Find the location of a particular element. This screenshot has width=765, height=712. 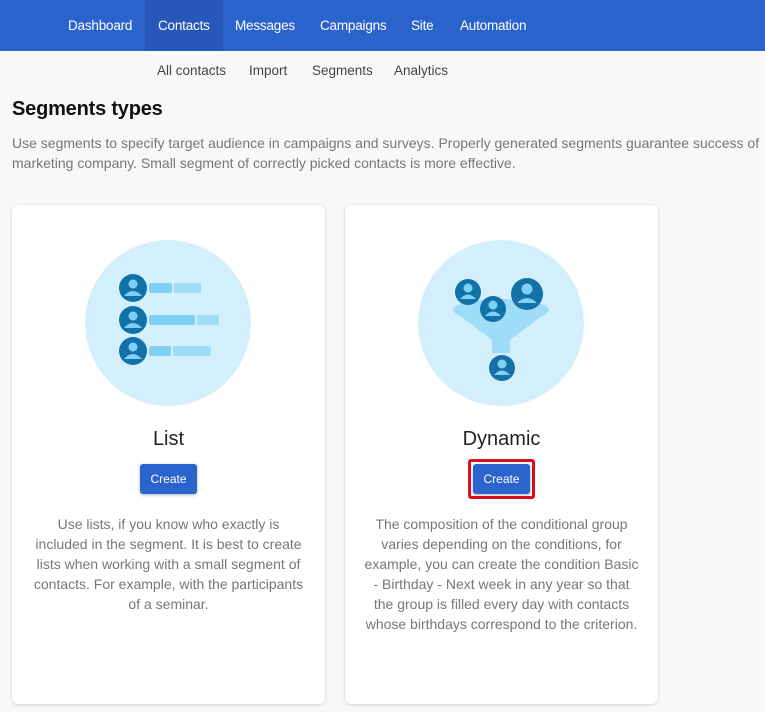

nav-contacts: Contacts is located at coordinates (184, 25).